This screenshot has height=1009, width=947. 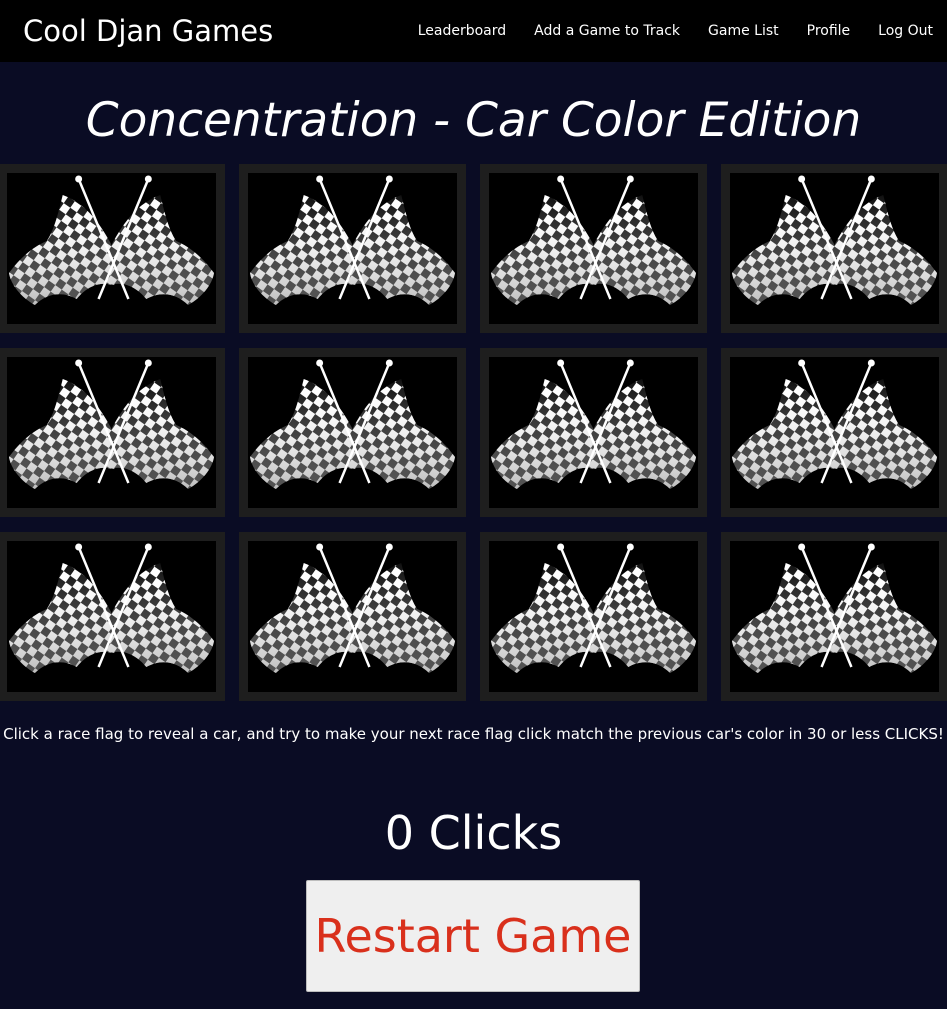 What do you see at coordinates (829, 31) in the screenshot?
I see `nav-link-profile: Profile` at bounding box center [829, 31].